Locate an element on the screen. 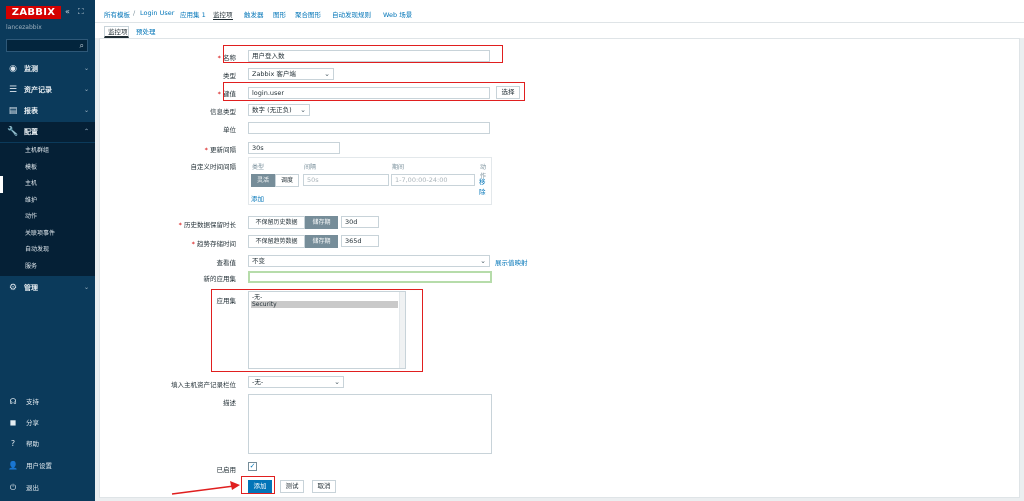 This screenshot has width=1024, height=501. power-icon: ⏻ is located at coordinates (13, 487).